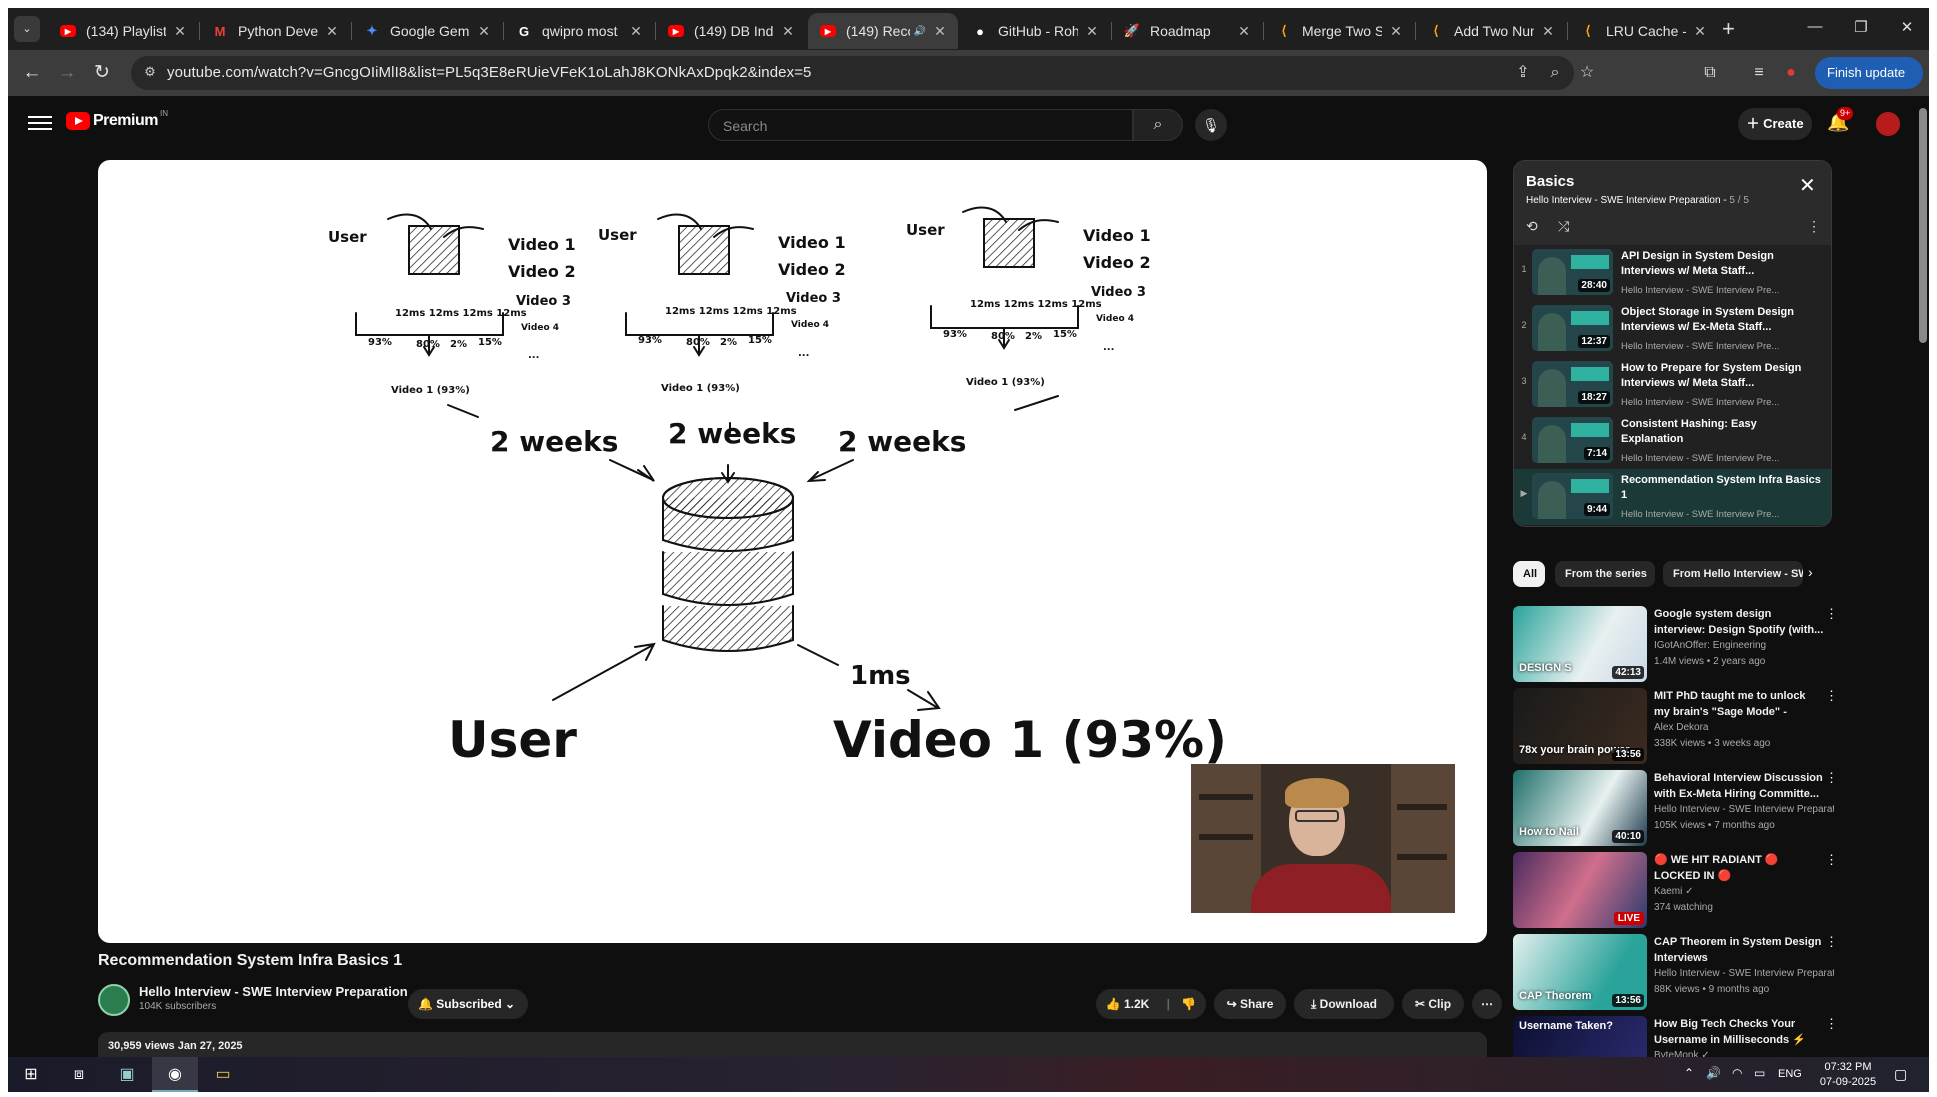 Image resolution: width=1937 pixels, height=1097 pixels. I want to click on description-box: 30,959 views Jan 27, 2025, so click(792, 1046).